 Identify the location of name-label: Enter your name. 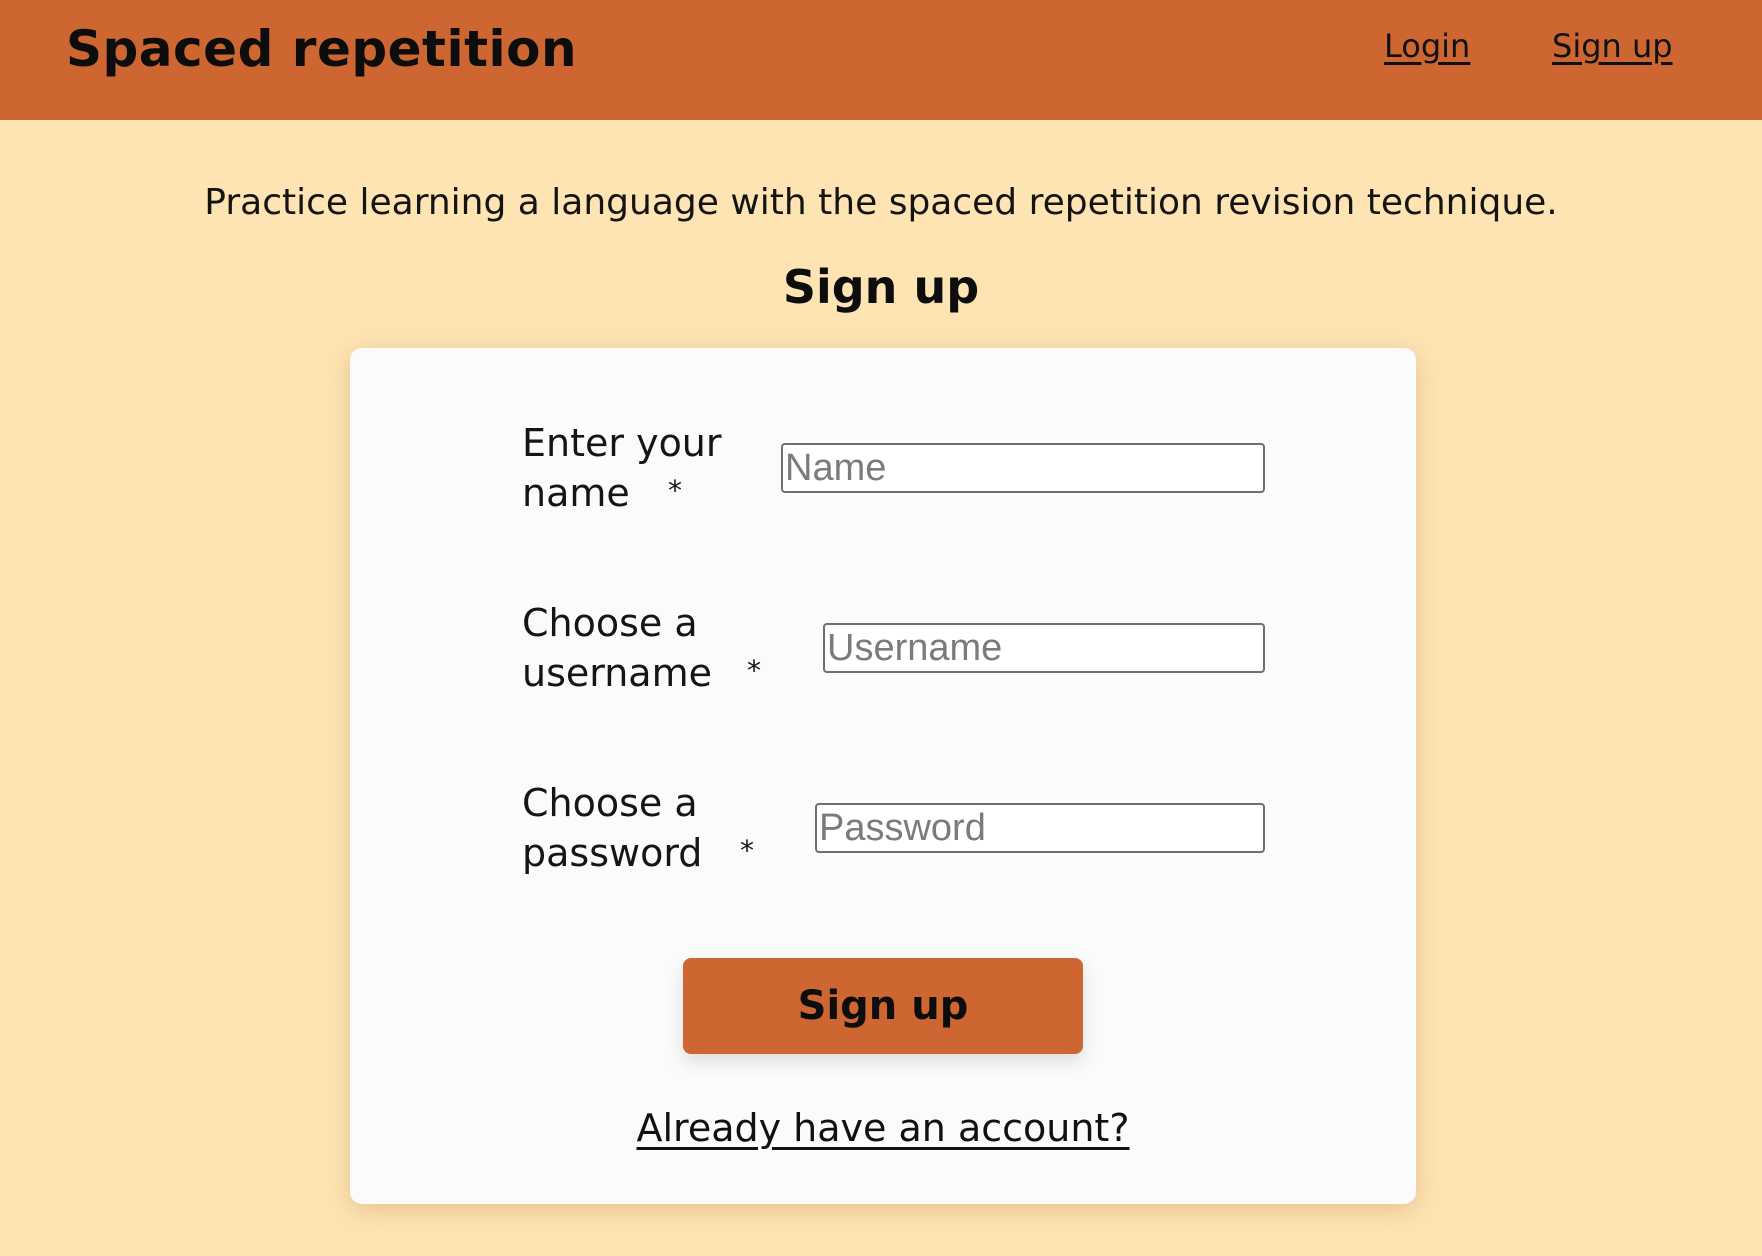
(637, 468).